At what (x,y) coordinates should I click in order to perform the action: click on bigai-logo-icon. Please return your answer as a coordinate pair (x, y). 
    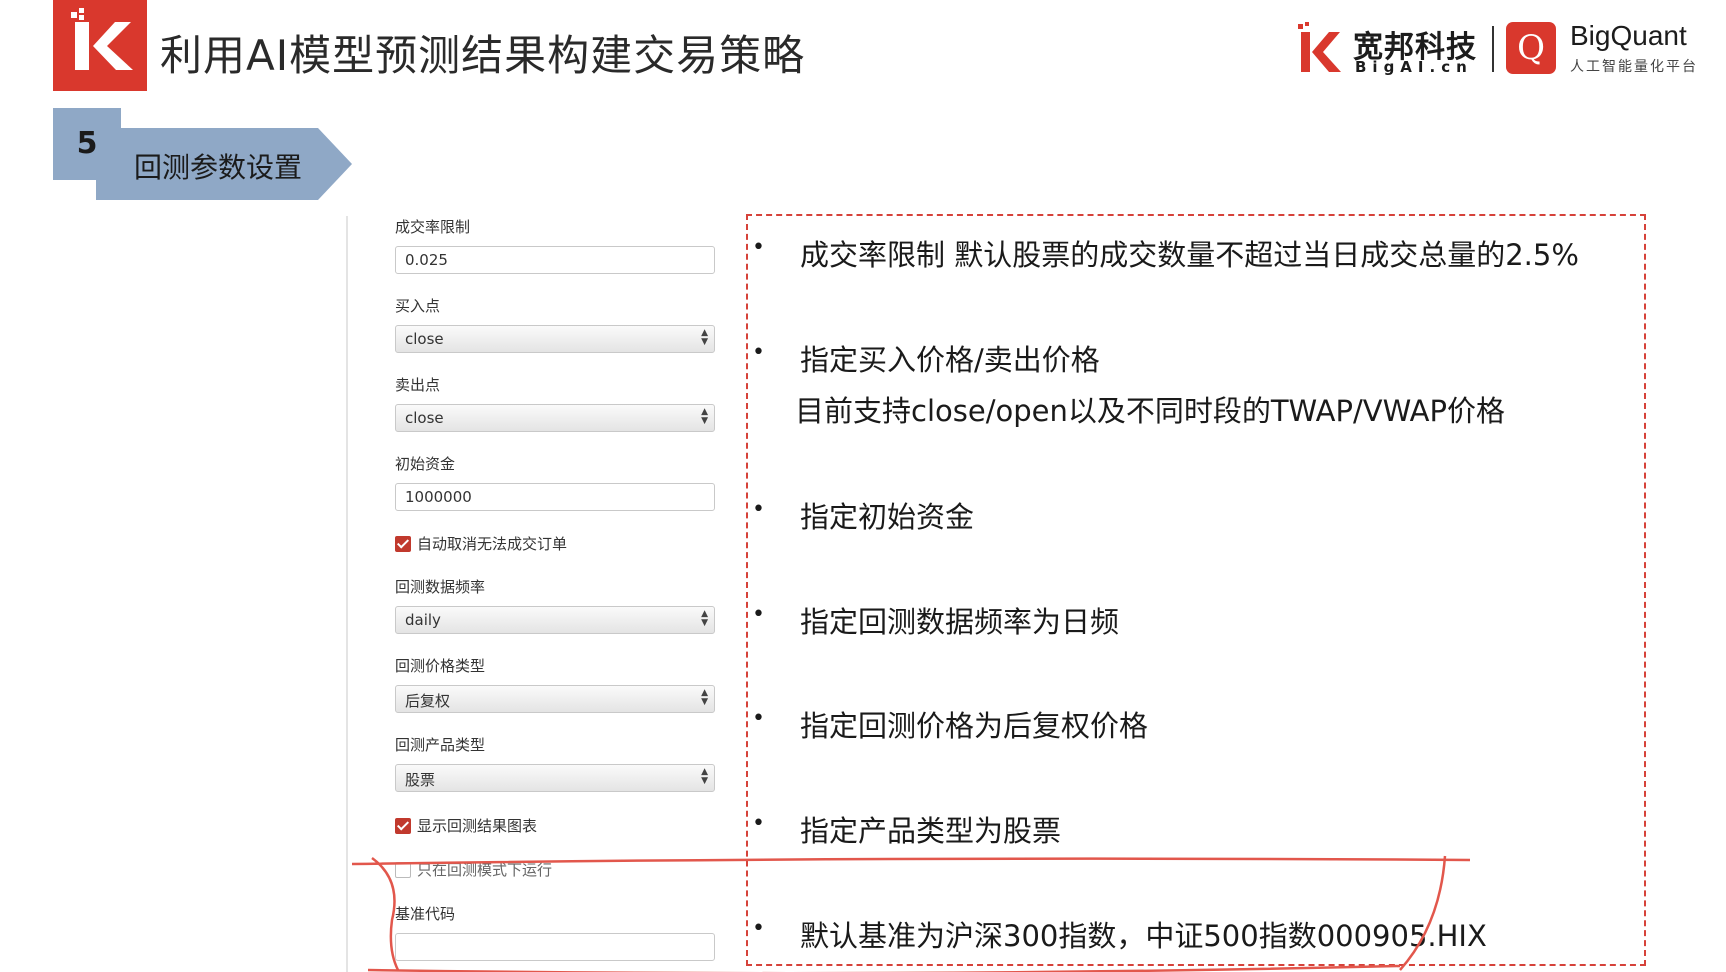
    Looking at the image, I should click on (1319, 47).